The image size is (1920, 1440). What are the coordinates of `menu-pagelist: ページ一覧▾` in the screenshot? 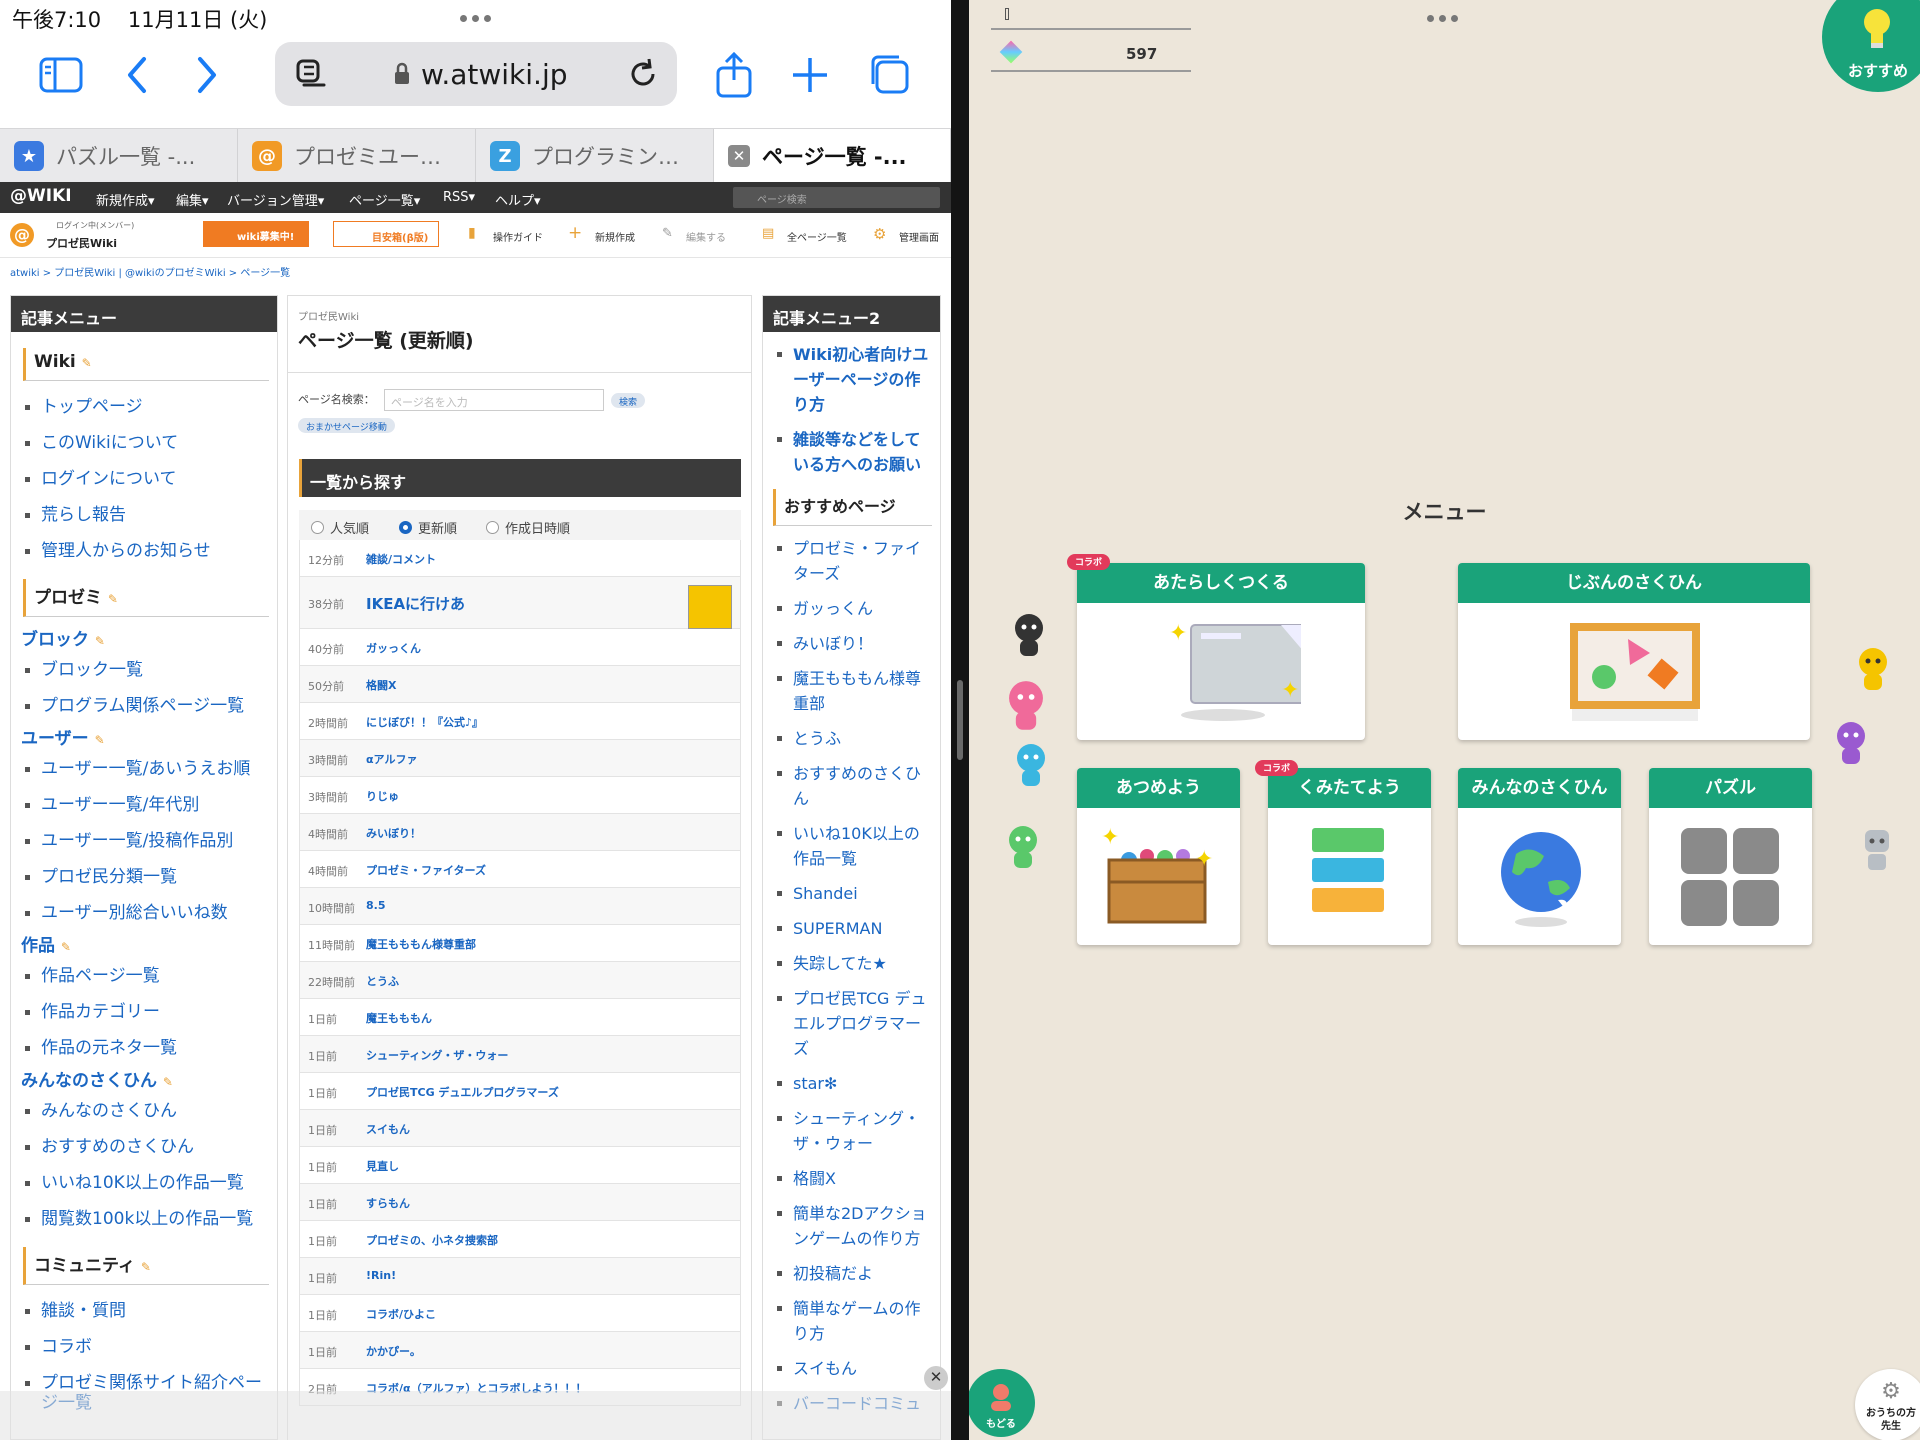 It's located at (384, 199).